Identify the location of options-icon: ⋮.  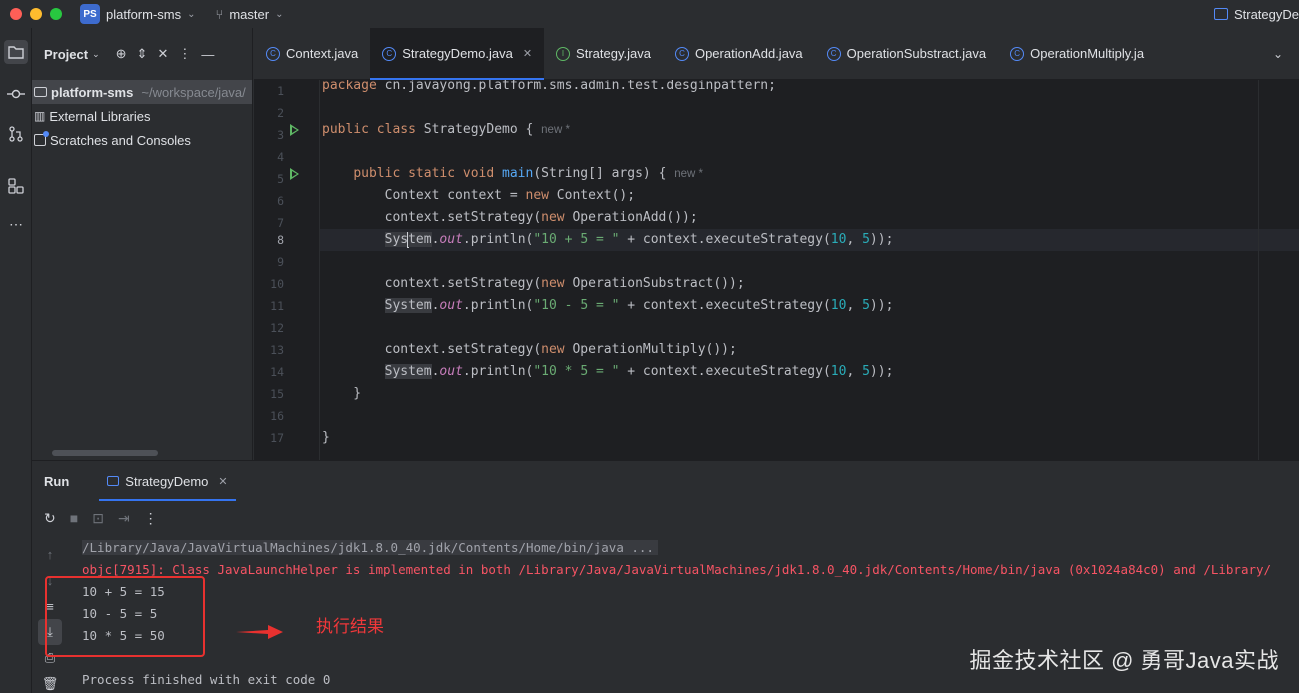
(184, 54).